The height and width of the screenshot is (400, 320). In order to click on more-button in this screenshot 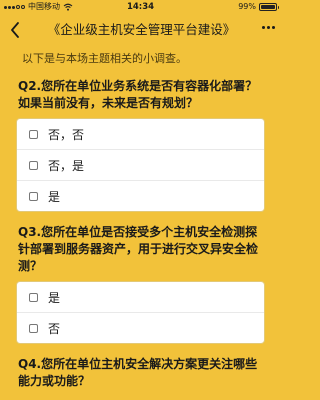, I will do `click(268, 27)`.